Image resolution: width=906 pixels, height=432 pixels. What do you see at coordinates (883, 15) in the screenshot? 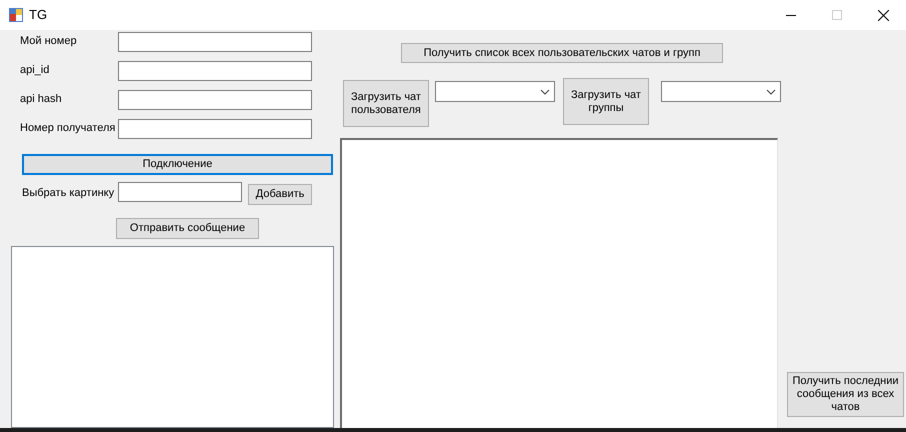
I see `close-icon` at bounding box center [883, 15].